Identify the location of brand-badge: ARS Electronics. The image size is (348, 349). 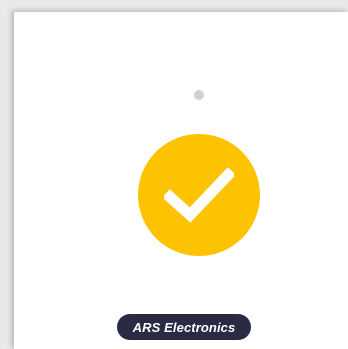
(184, 327).